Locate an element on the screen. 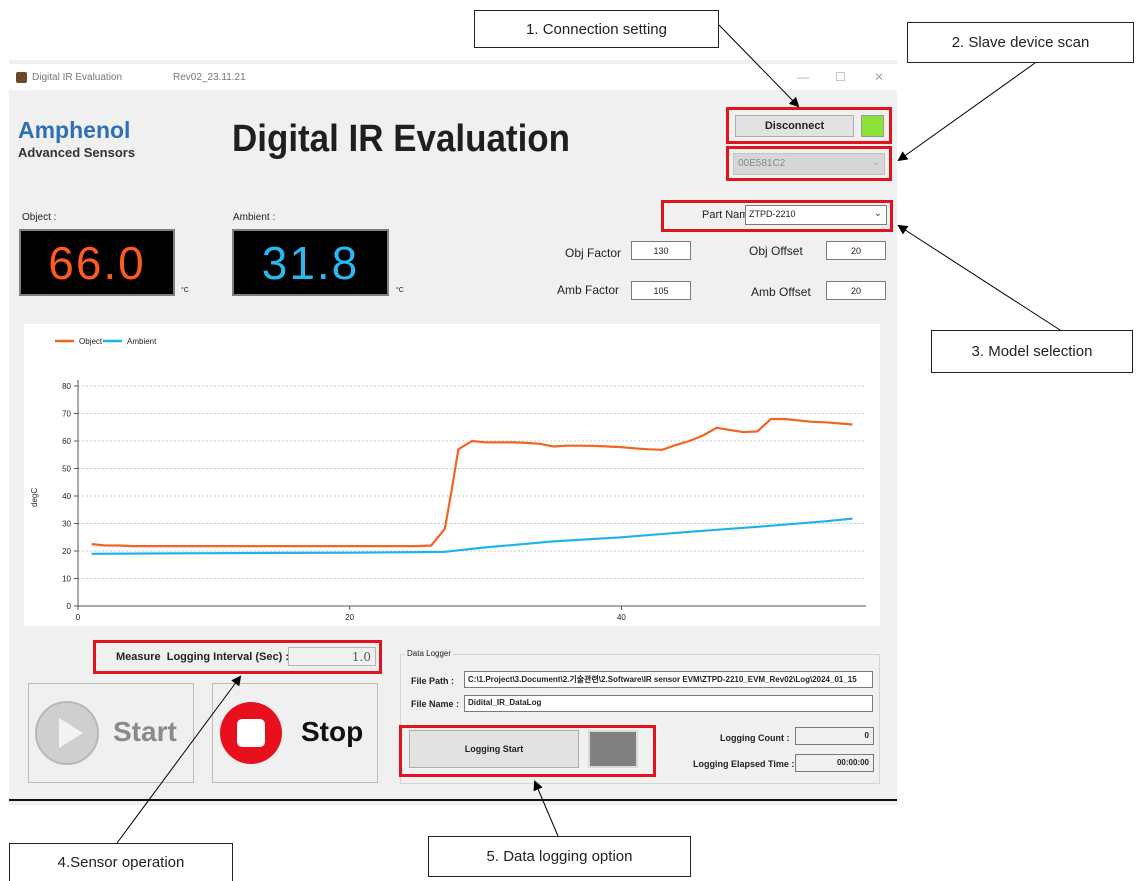 Image resolution: width=1143 pixels, height=881 pixels. start-button: Start is located at coordinates (111, 733).